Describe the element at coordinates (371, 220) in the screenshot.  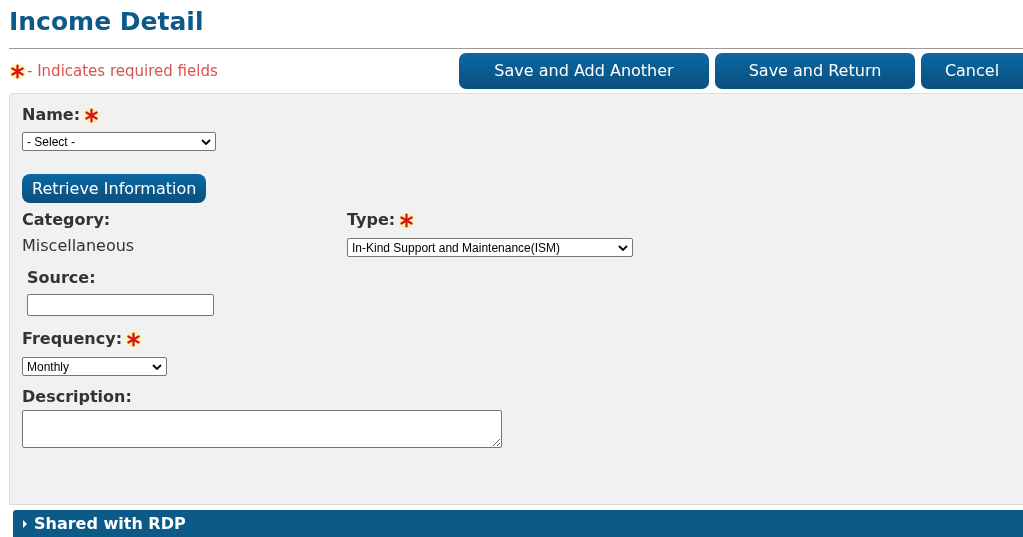
I see `field-label: Type:` at that location.